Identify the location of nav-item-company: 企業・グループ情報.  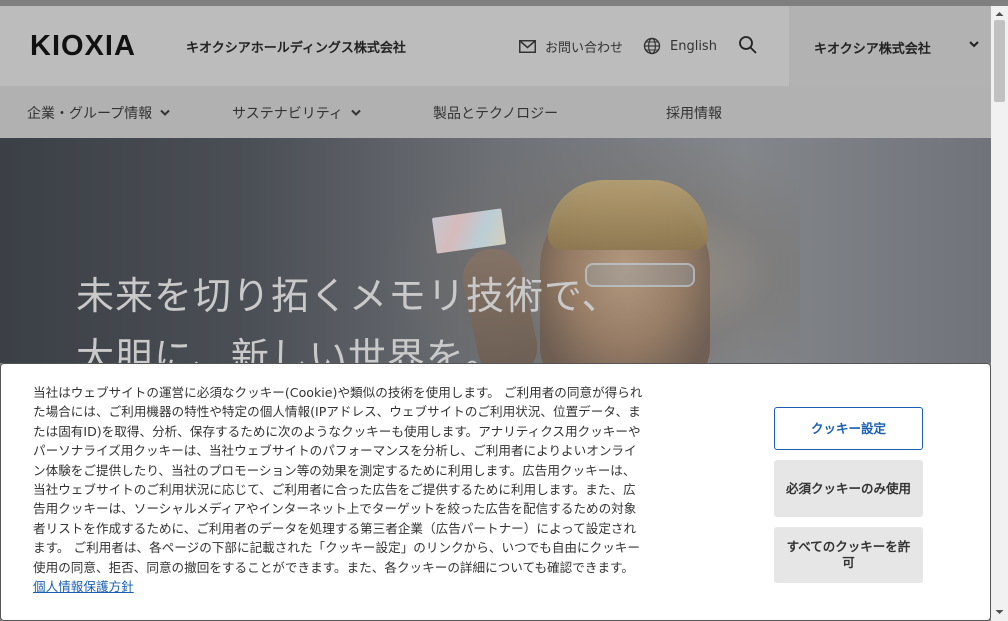
(98, 113).